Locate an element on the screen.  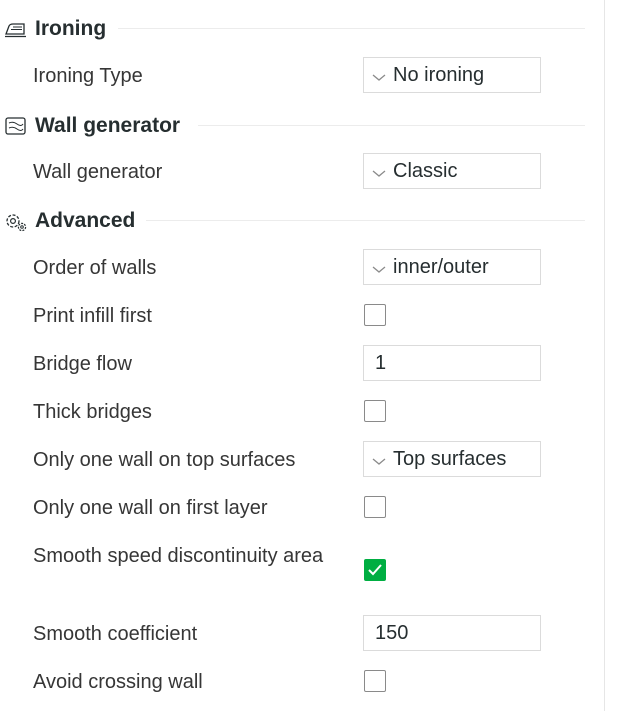
section-title-wall-generator: Wall generator is located at coordinates (108, 125).